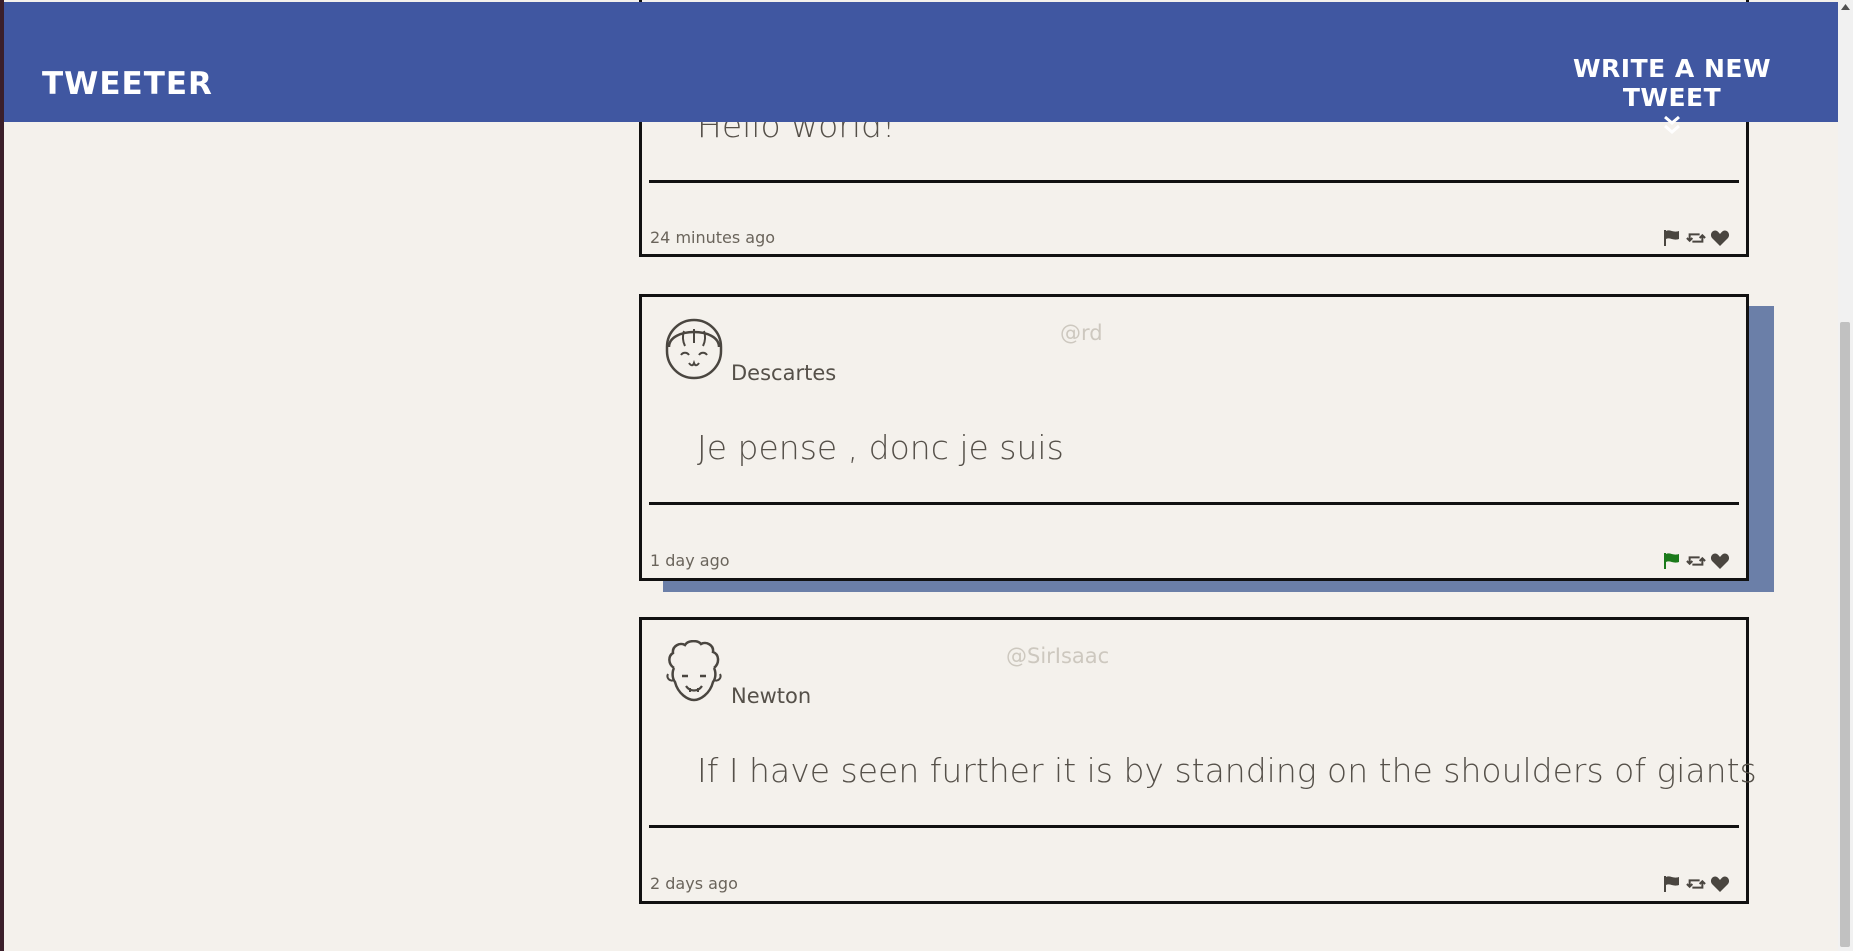 The image size is (1853, 951). I want to click on tweet-content: Je pense , donc je suis, so click(880, 447).